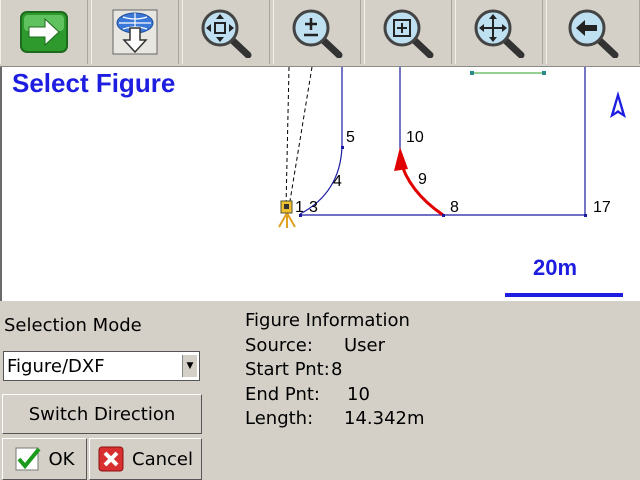  What do you see at coordinates (401, 159) in the screenshot?
I see `direction-arrow` at bounding box center [401, 159].